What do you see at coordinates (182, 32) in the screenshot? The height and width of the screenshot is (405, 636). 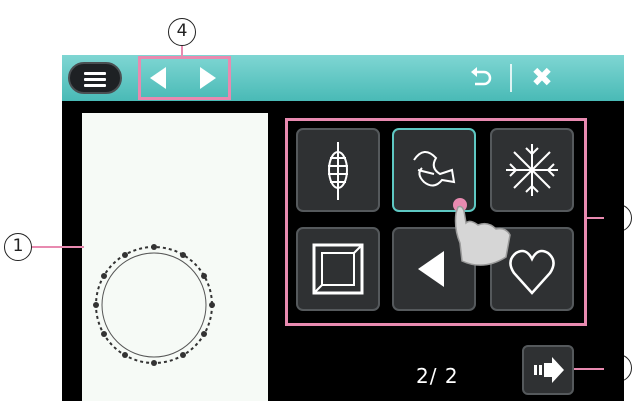 I see `callout-4: 4` at bounding box center [182, 32].